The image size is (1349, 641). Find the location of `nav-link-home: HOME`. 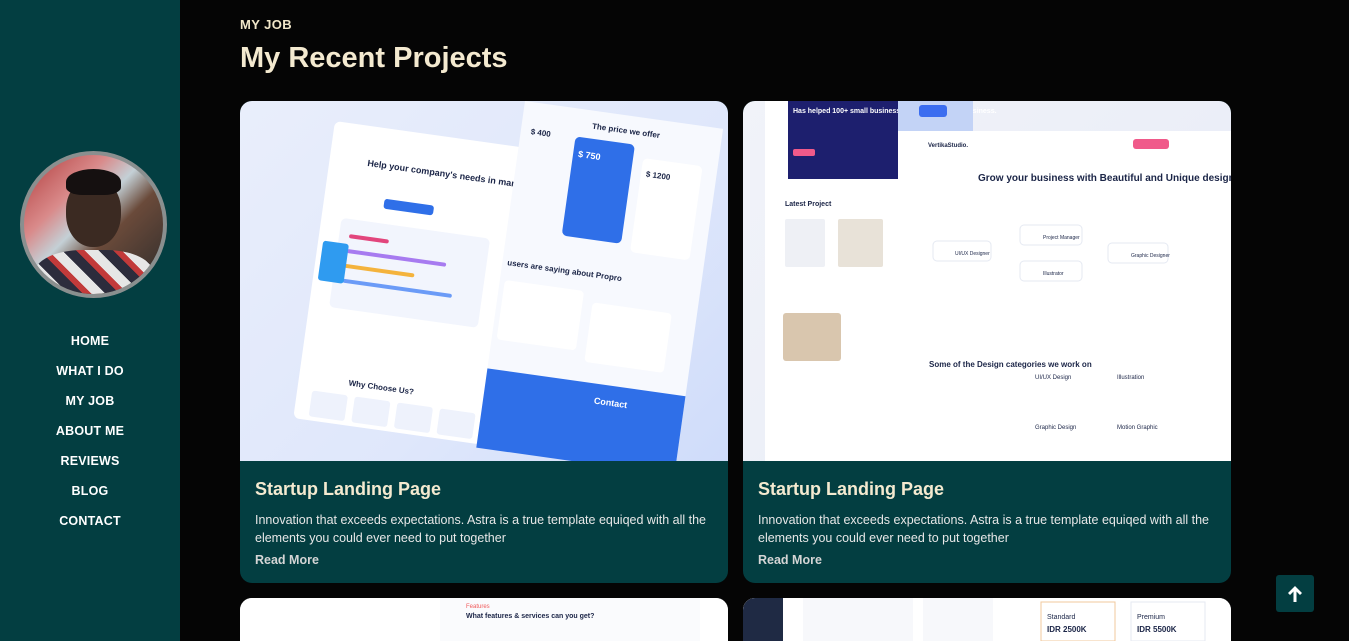

nav-link-home: HOME is located at coordinates (90, 340).